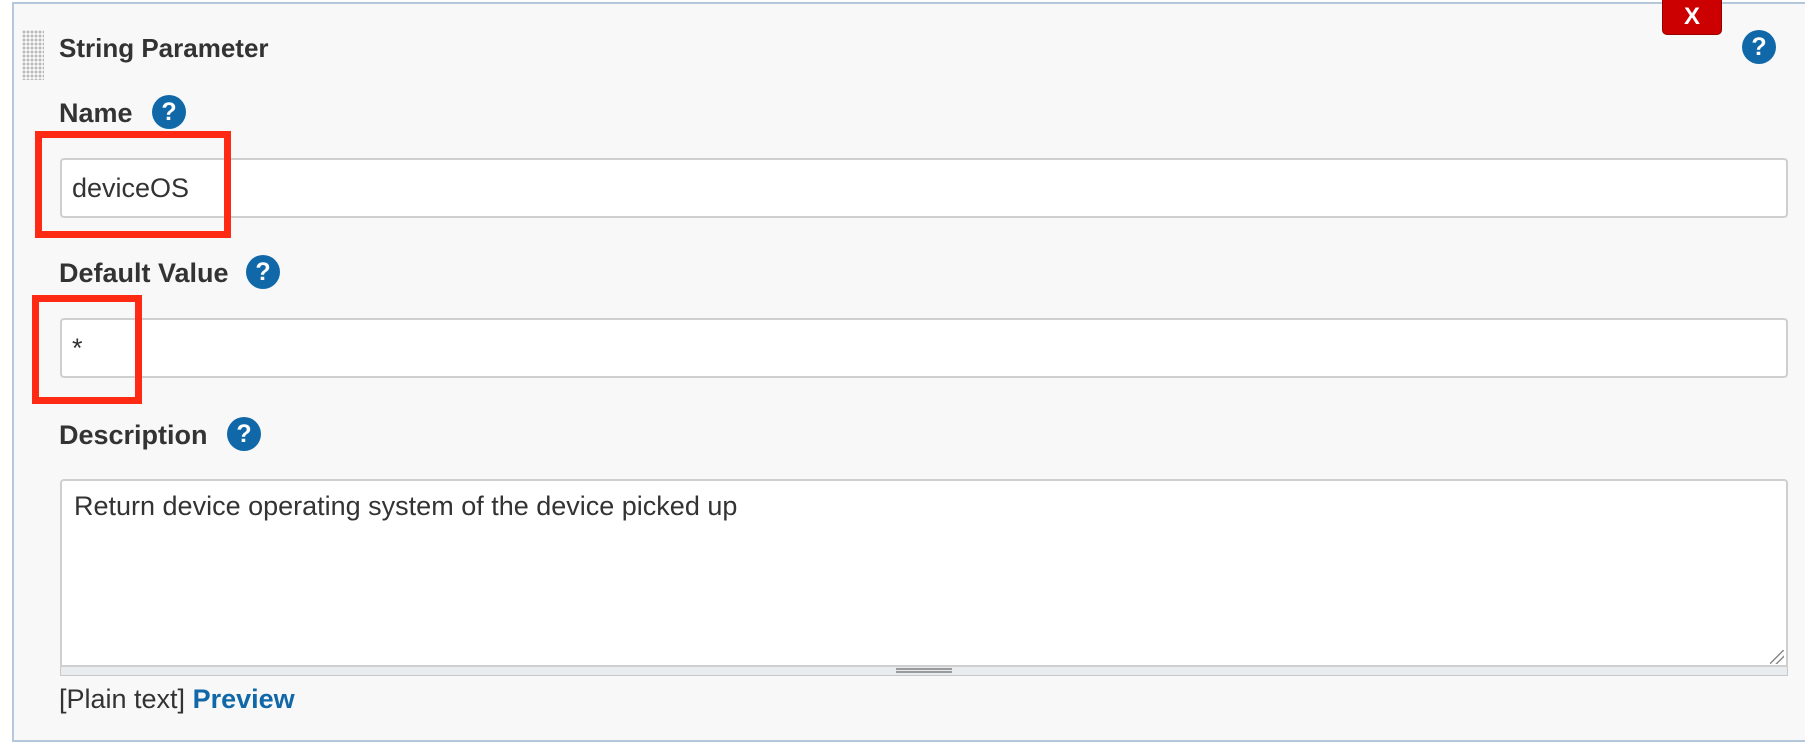  What do you see at coordinates (924, 188) in the screenshot?
I see `name-input` at bounding box center [924, 188].